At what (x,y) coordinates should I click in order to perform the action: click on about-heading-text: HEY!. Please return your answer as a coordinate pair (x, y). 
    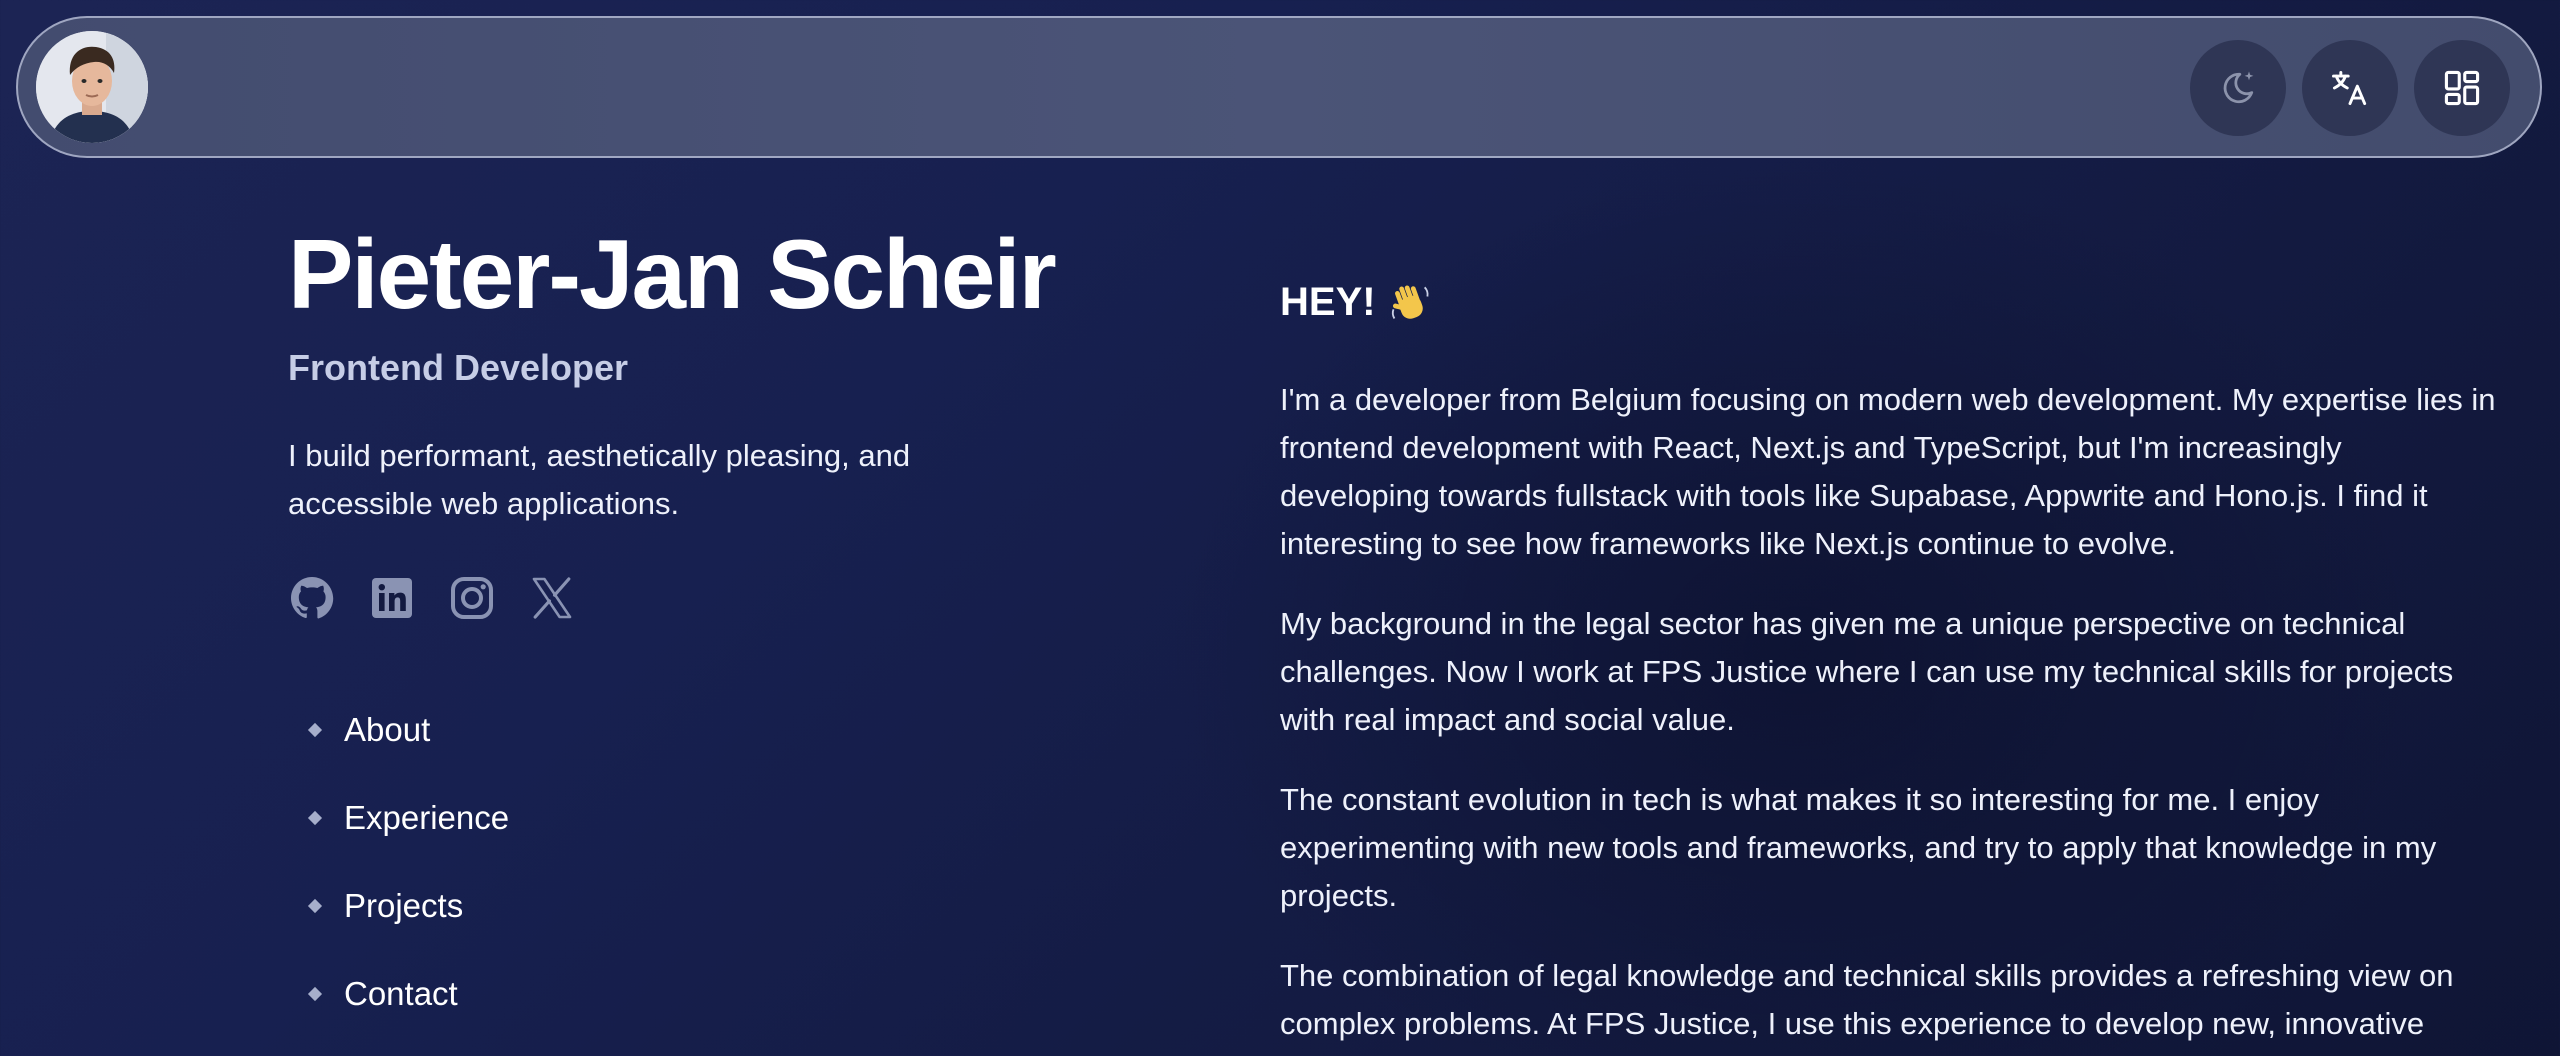
    Looking at the image, I should click on (1328, 302).